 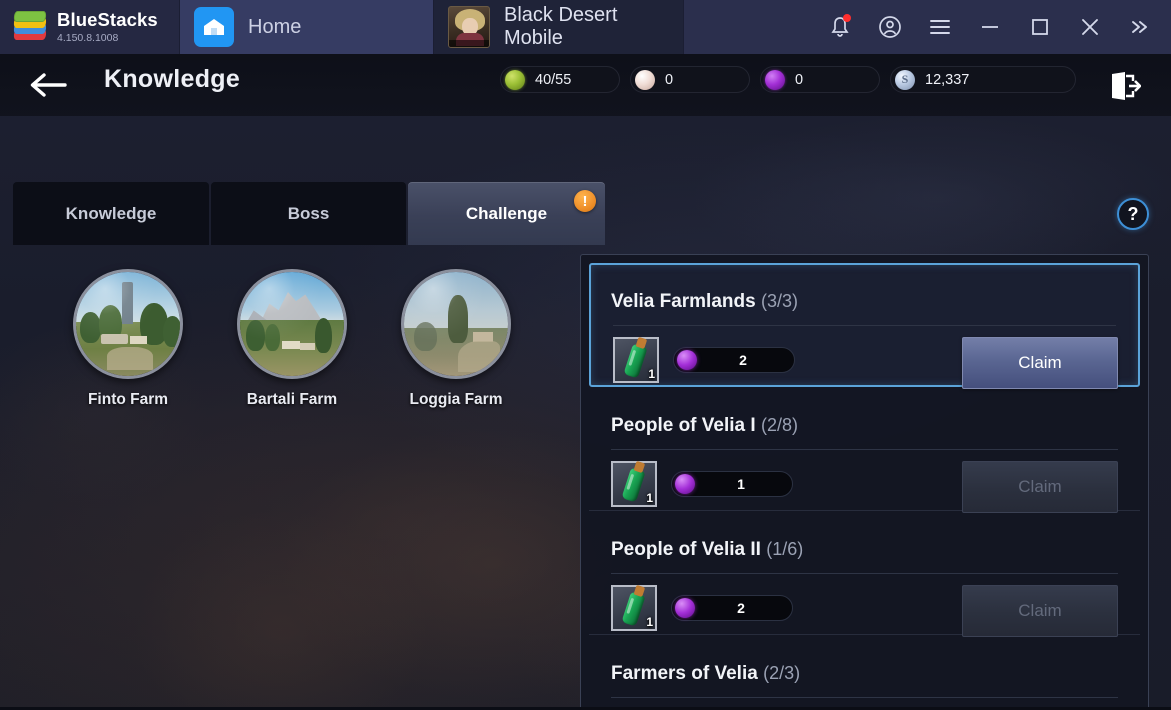 I want to click on close-icon, so click(x=1090, y=27).